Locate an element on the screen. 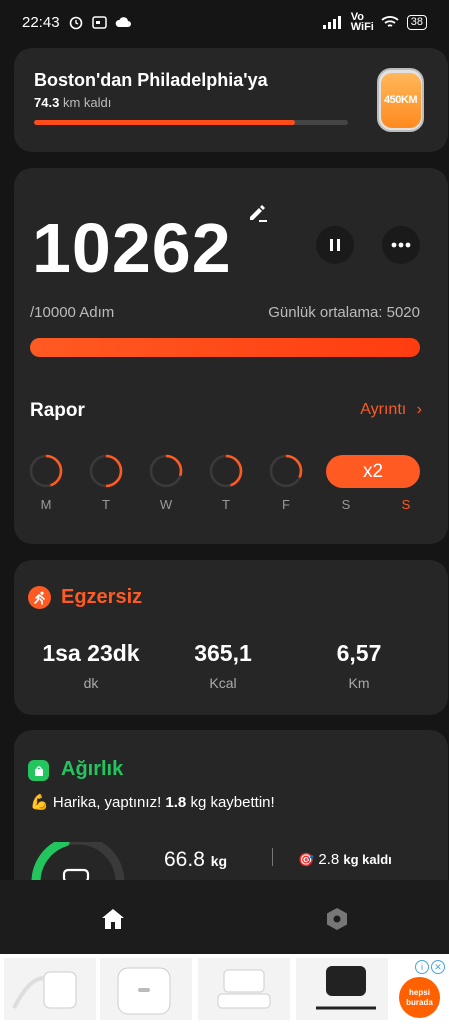  details-link: Ayrıntı › is located at coordinates (391, 410).